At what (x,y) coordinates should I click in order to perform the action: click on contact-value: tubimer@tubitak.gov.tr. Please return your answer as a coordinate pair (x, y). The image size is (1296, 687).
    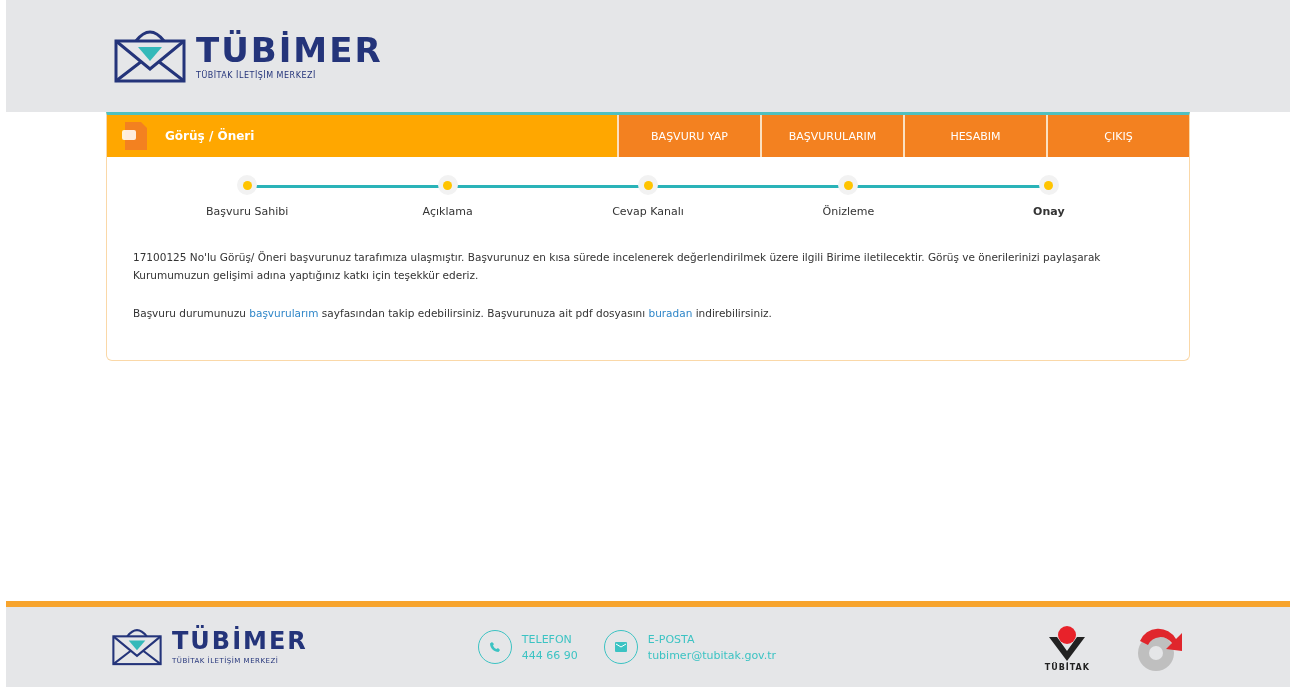
    Looking at the image, I should click on (712, 655).